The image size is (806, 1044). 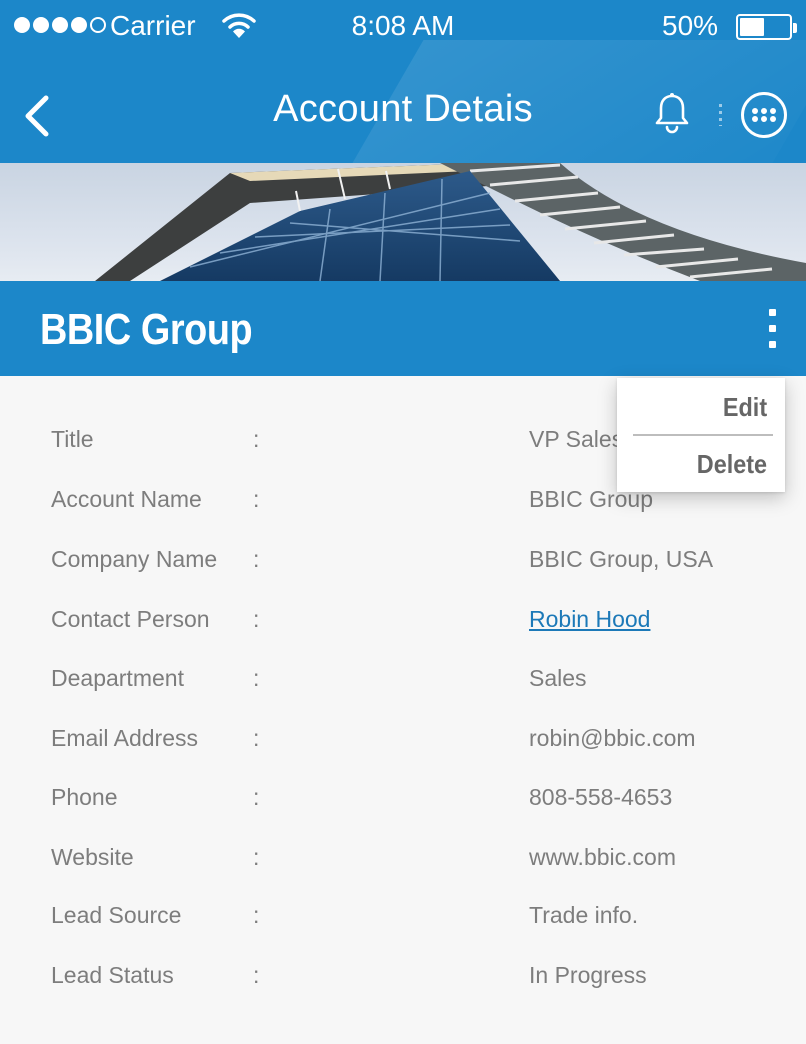 I want to click on detail-row-website: Website : www.bbic.com, so click(x=403, y=856).